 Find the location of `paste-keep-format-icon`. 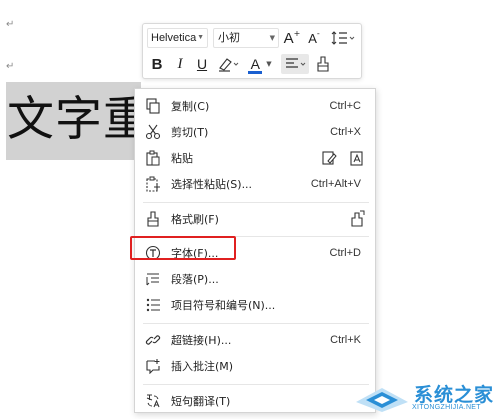

paste-keep-format-icon is located at coordinates (329, 159).